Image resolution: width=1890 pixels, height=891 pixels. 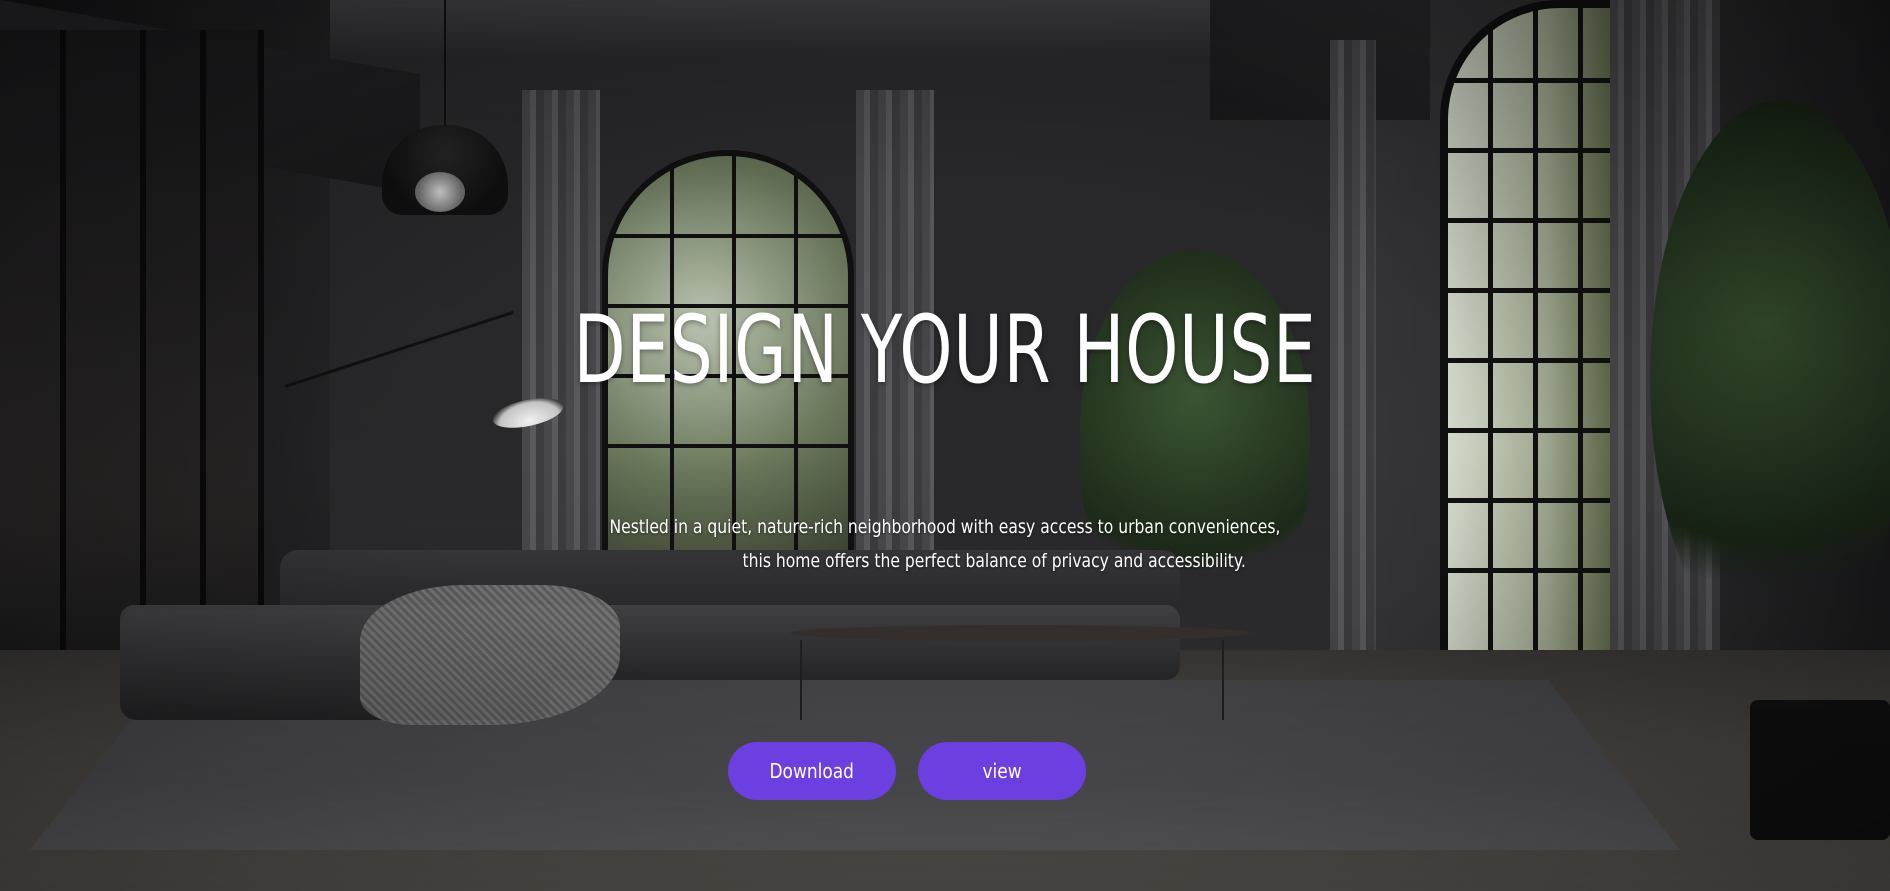 I want to click on hero-actions: Download view, so click(x=907, y=771).